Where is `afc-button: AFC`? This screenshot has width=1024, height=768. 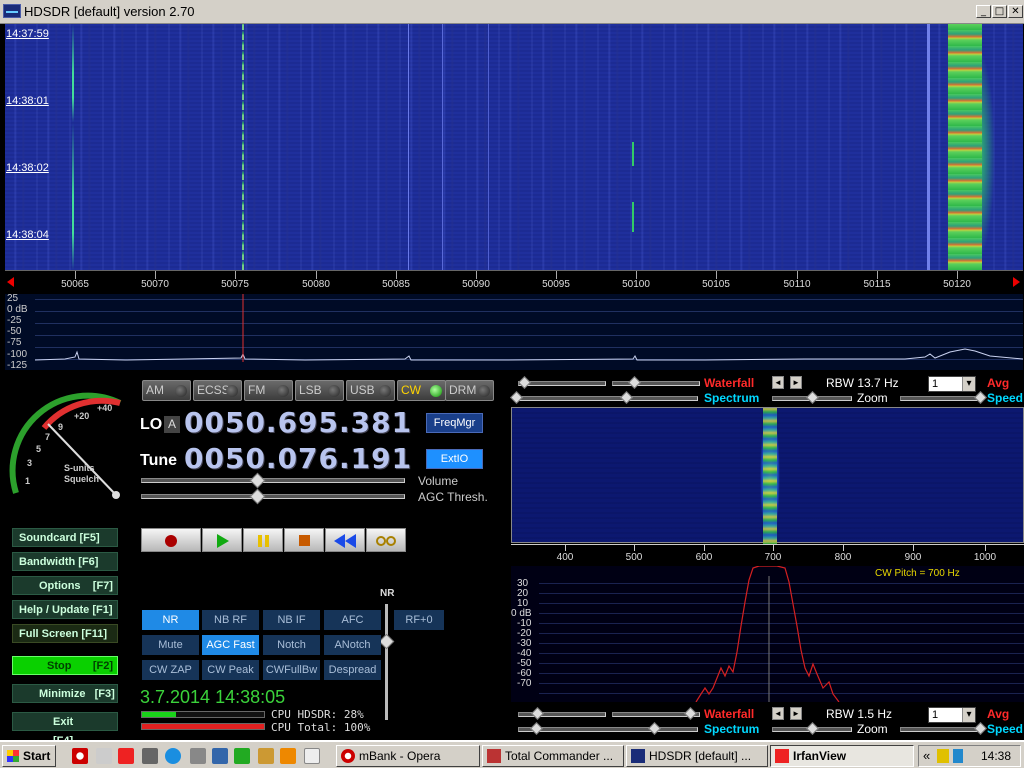 afc-button: AFC is located at coordinates (352, 620).